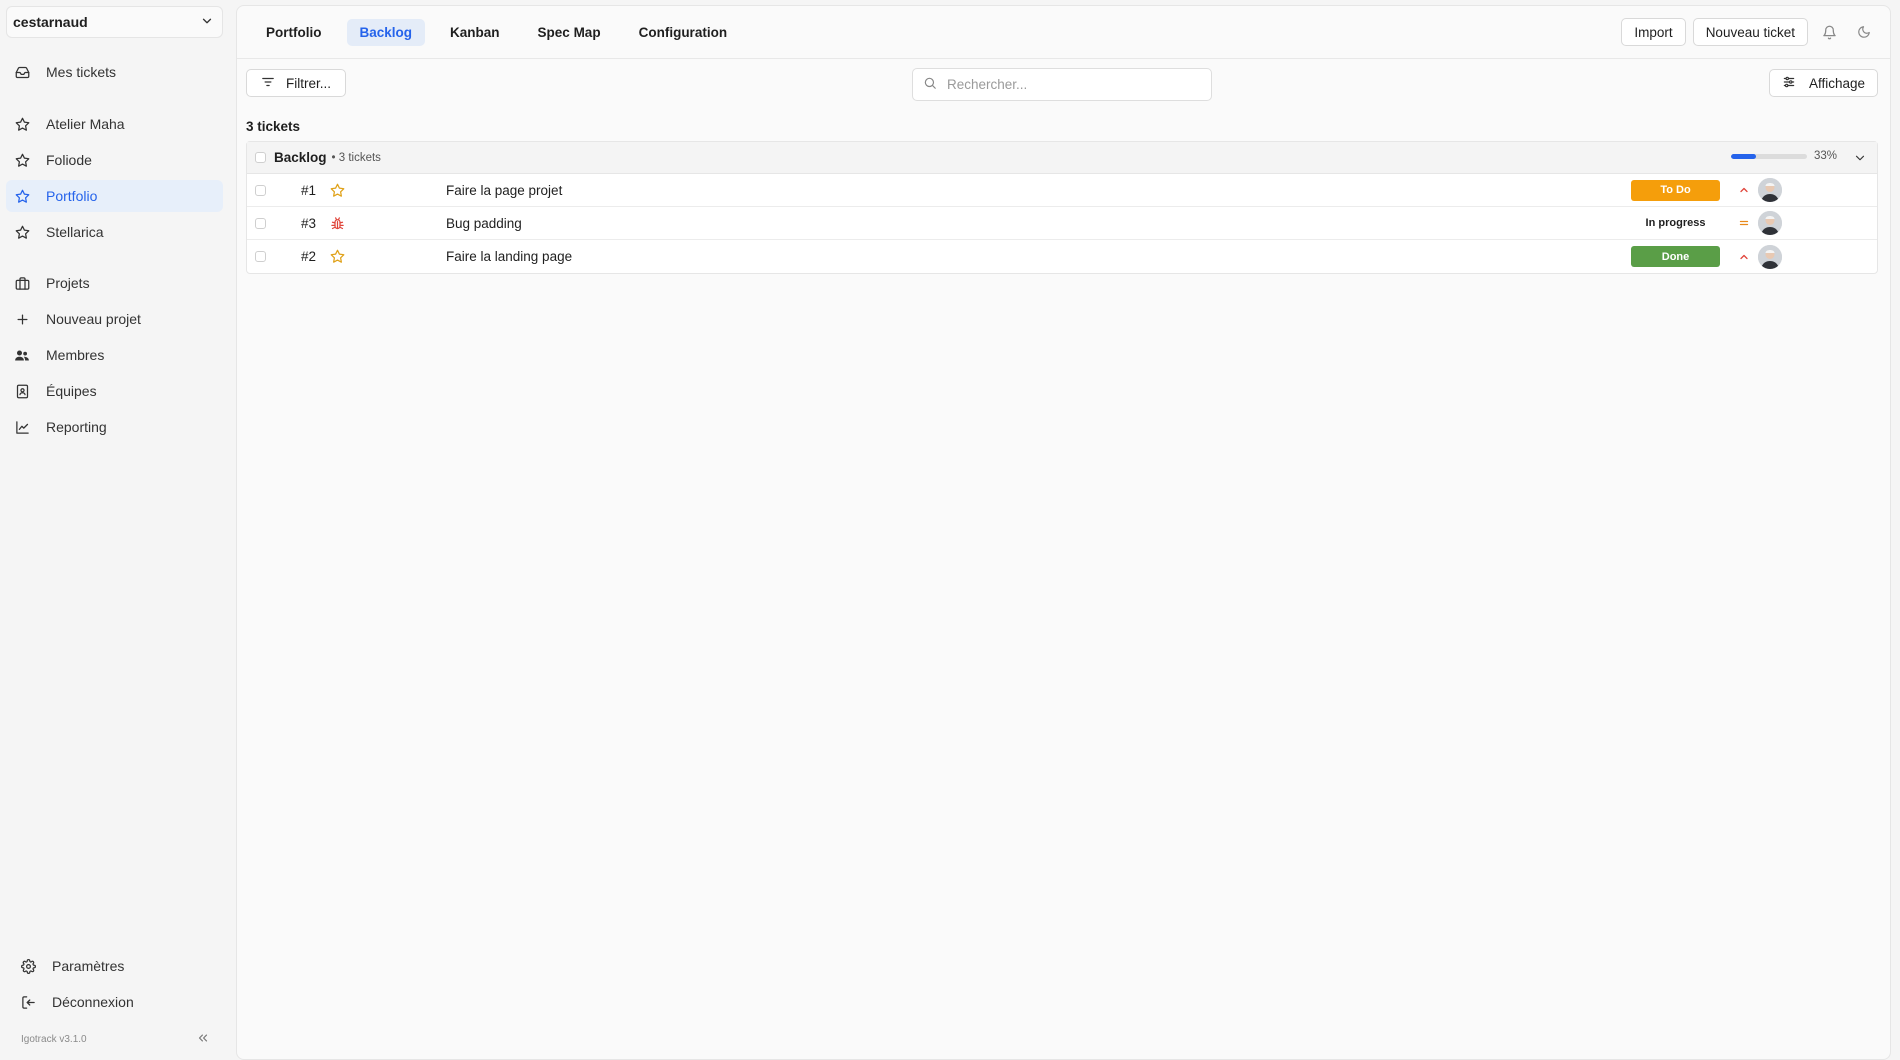 The width and height of the screenshot is (1900, 1060). What do you see at coordinates (1744, 223) in the screenshot?
I see `priority-medium-icon` at bounding box center [1744, 223].